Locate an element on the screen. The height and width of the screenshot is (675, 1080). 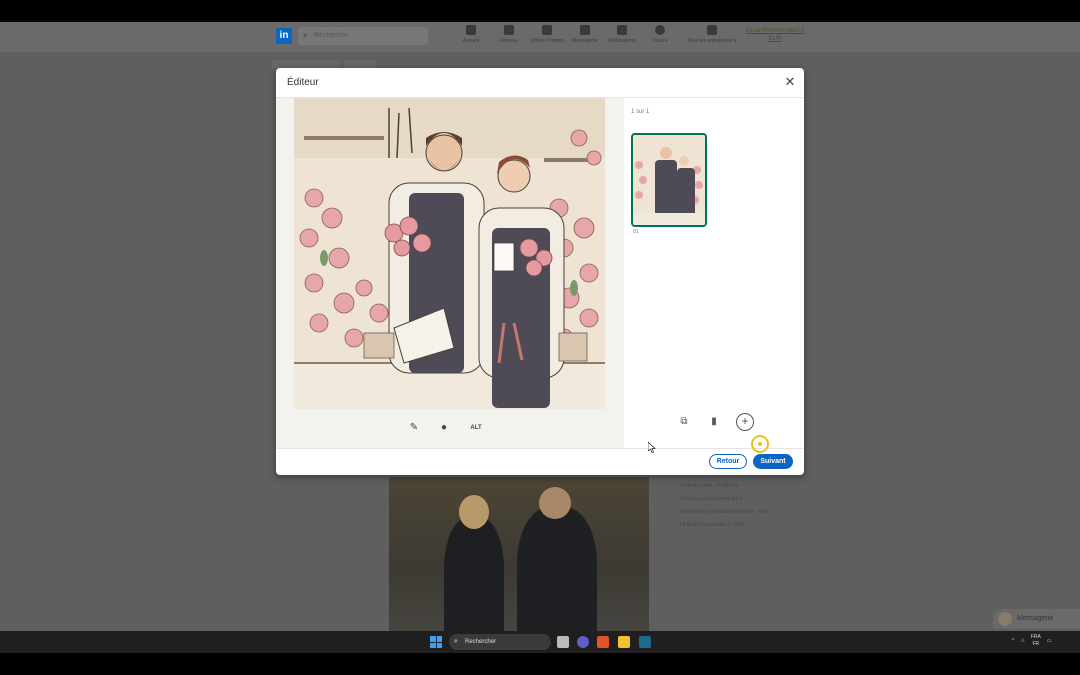
back-button: Retour is located at coordinates (728, 461).